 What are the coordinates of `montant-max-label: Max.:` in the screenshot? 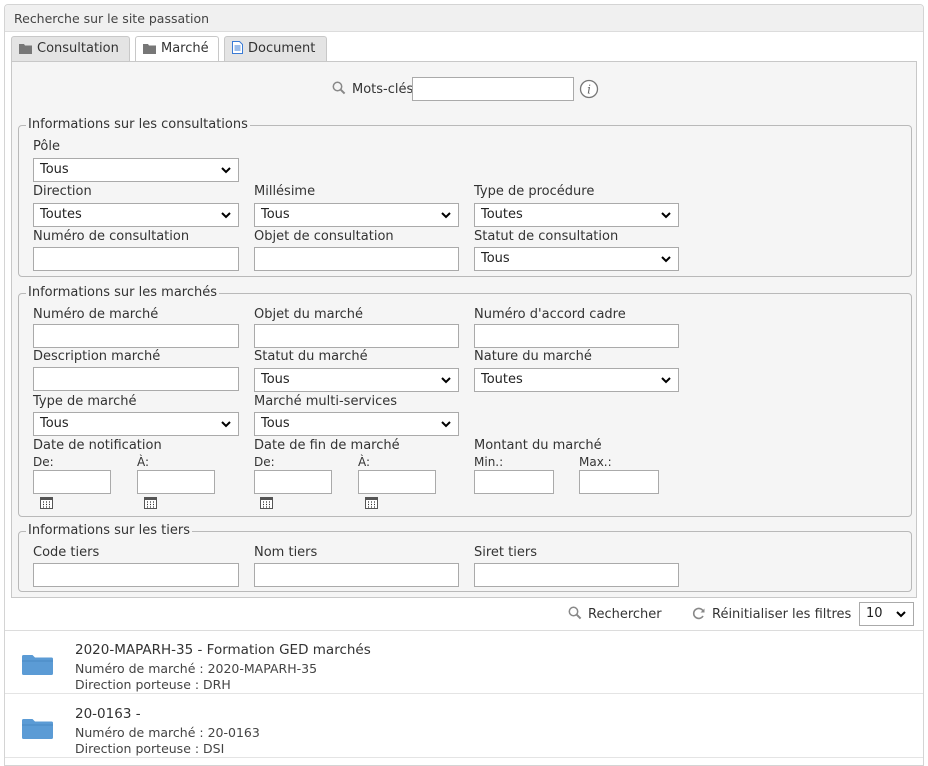 It's located at (595, 462).